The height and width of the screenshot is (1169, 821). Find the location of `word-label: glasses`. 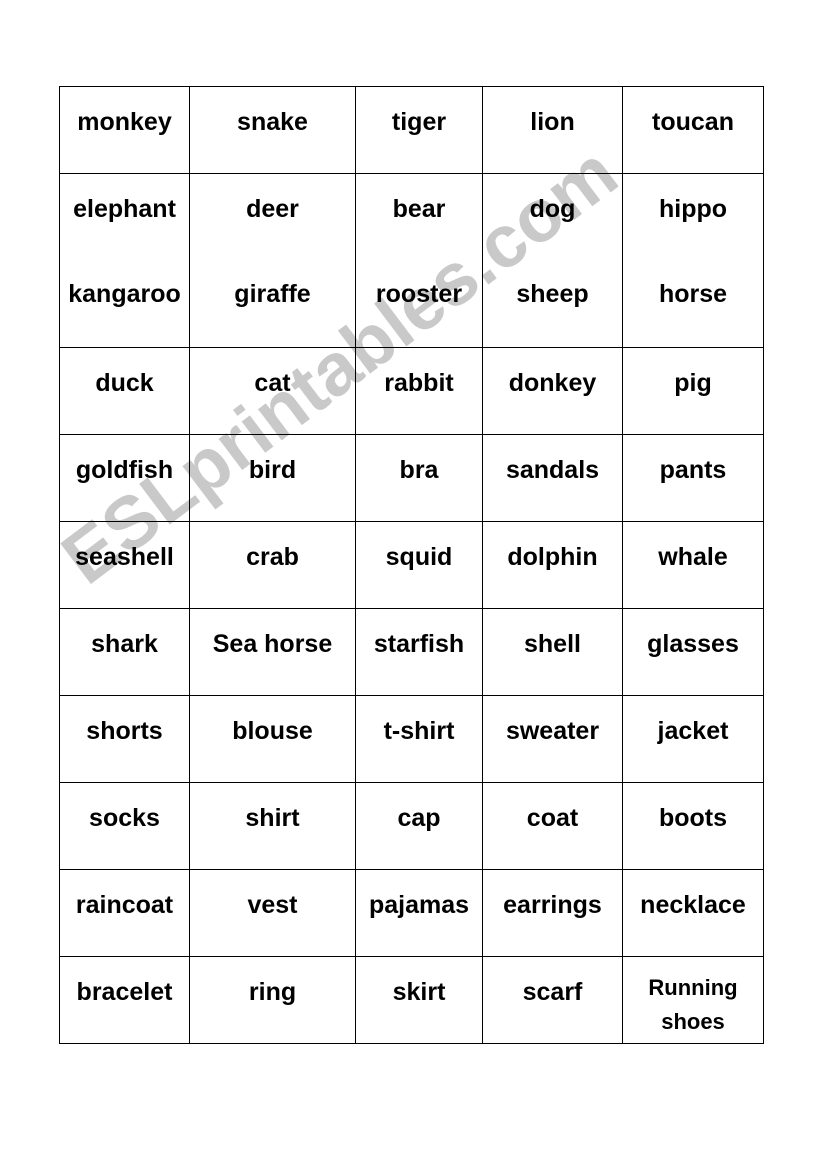

word-label: glasses is located at coordinates (693, 644).